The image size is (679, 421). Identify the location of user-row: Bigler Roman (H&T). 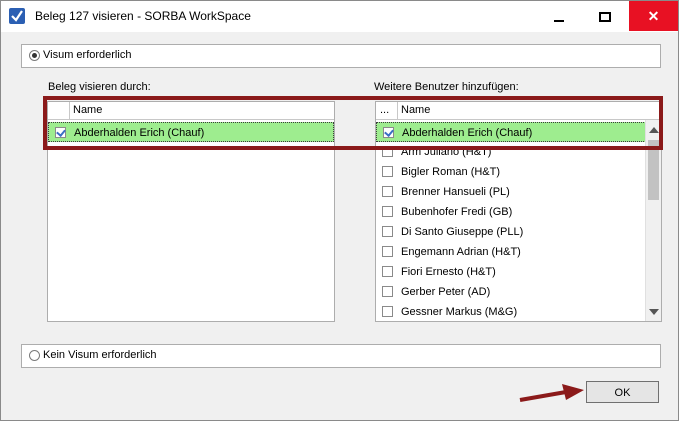
(511, 172).